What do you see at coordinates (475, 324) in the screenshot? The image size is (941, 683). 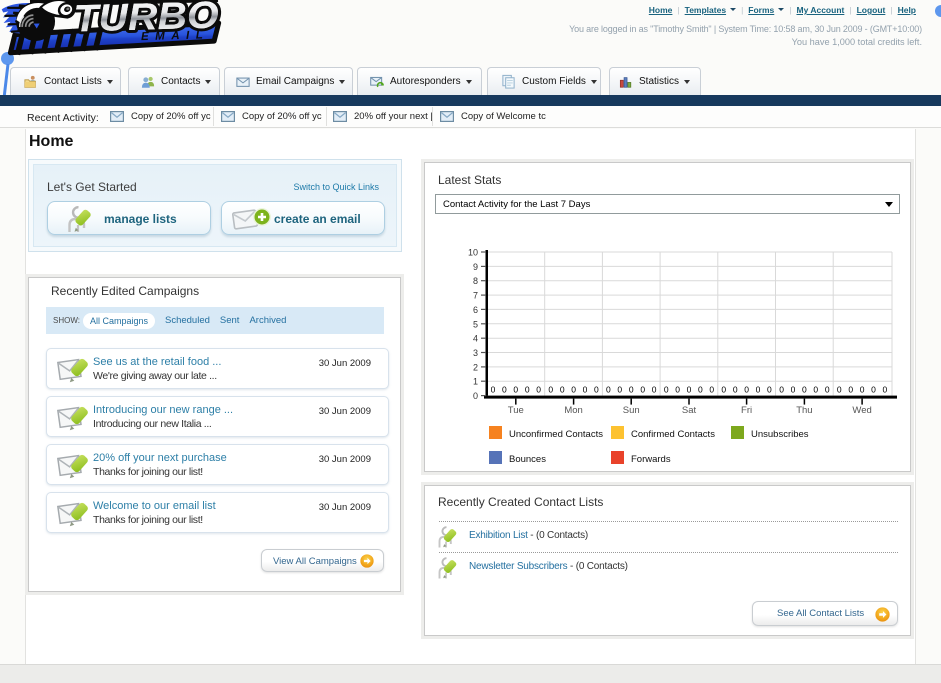 I see `svg-text: 5` at bounding box center [475, 324].